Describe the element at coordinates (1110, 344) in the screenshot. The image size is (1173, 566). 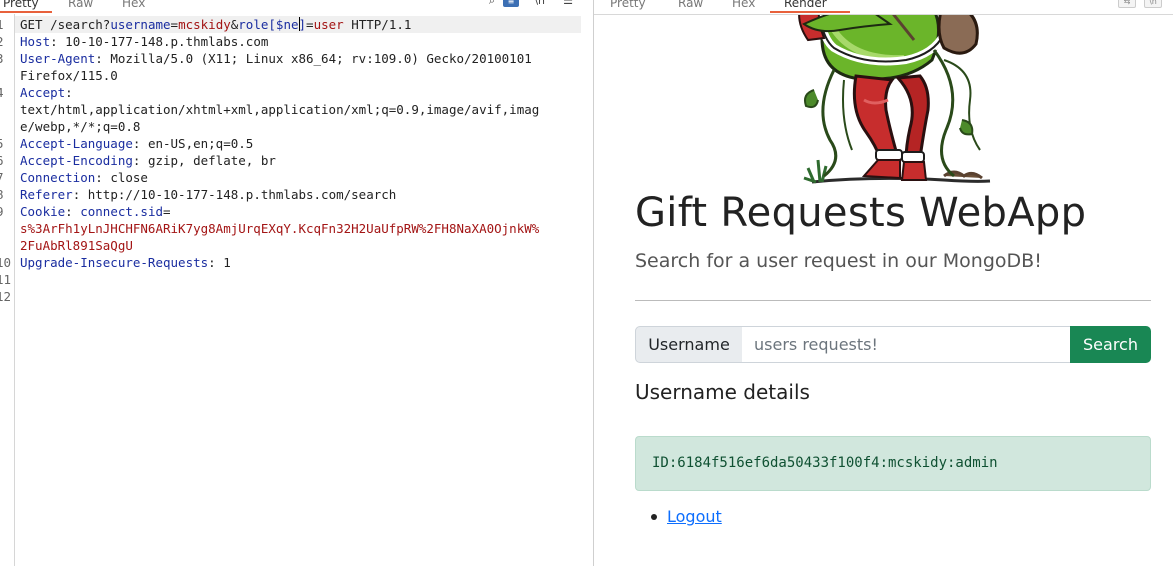
I see `search-button: Search` at that location.